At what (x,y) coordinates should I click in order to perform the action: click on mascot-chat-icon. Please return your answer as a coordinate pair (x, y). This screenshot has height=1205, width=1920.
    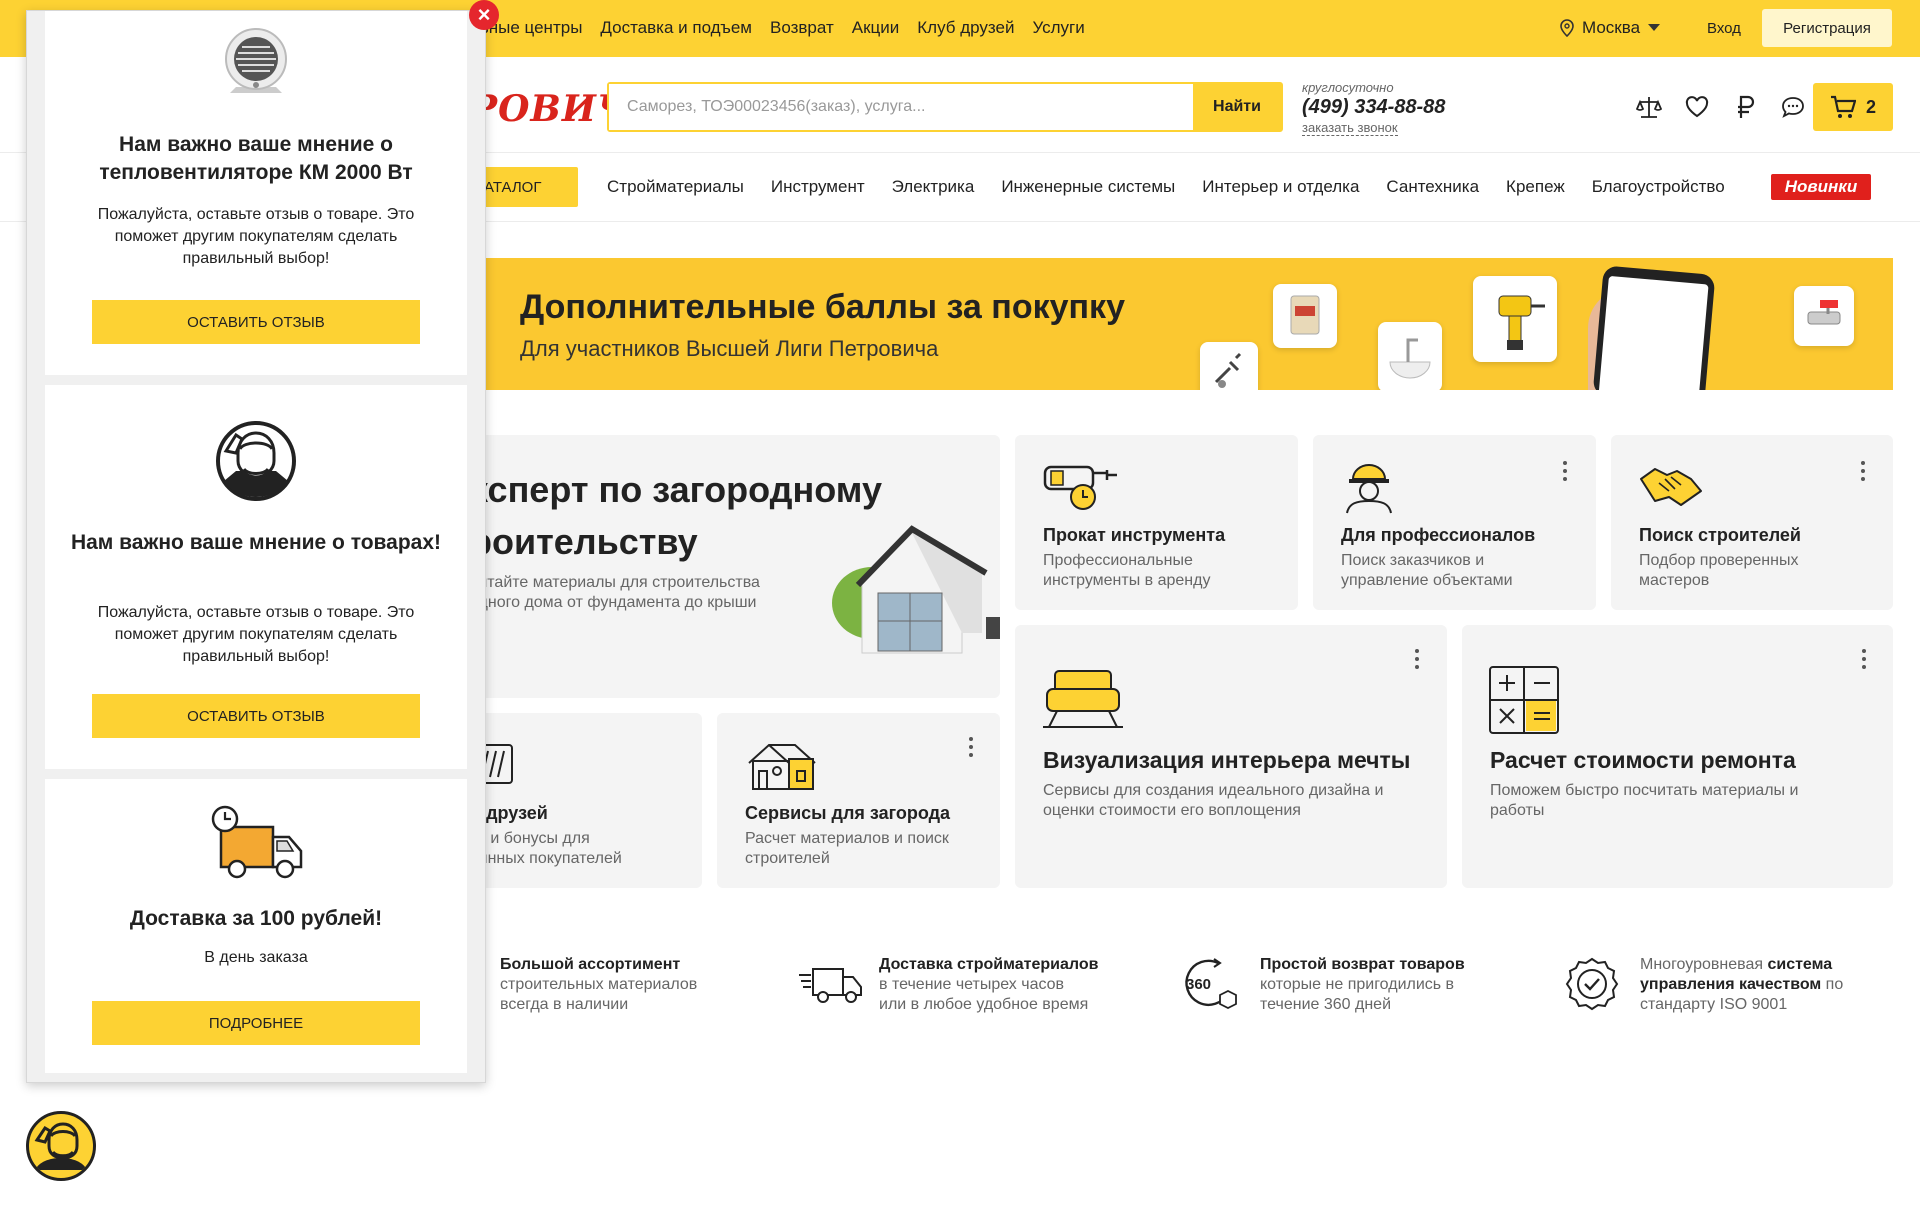
    Looking at the image, I should click on (60, 1146).